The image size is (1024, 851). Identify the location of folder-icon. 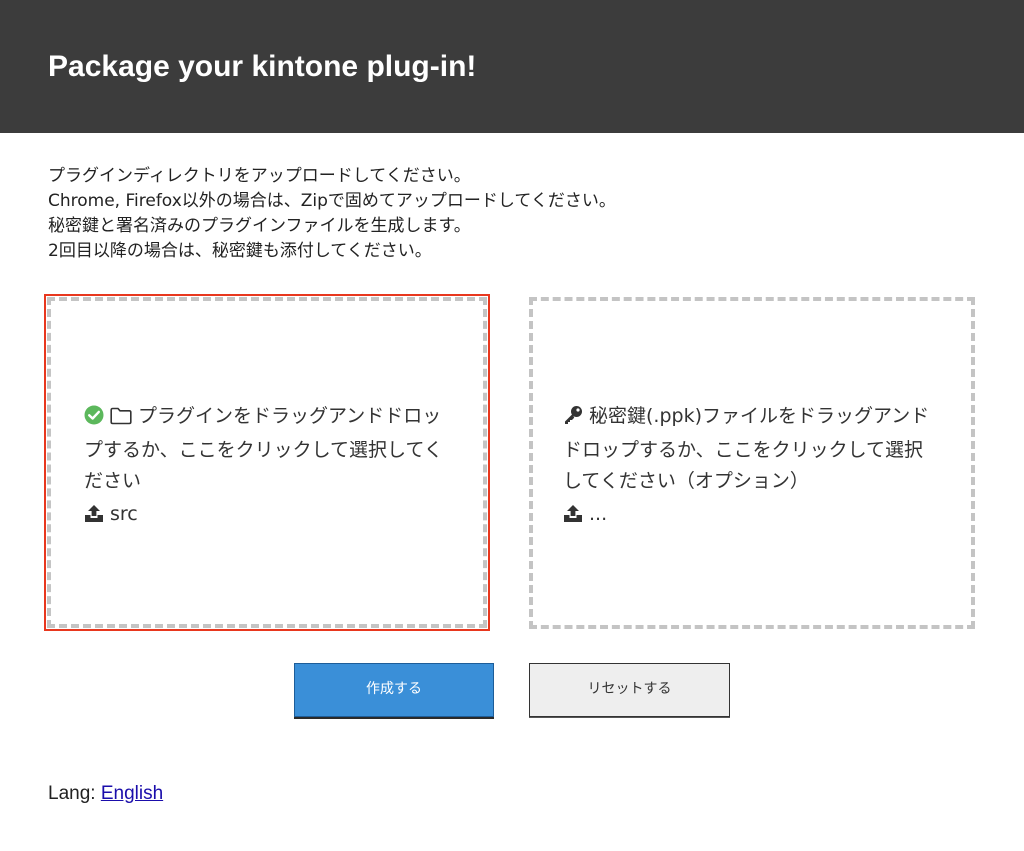
(121, 419).